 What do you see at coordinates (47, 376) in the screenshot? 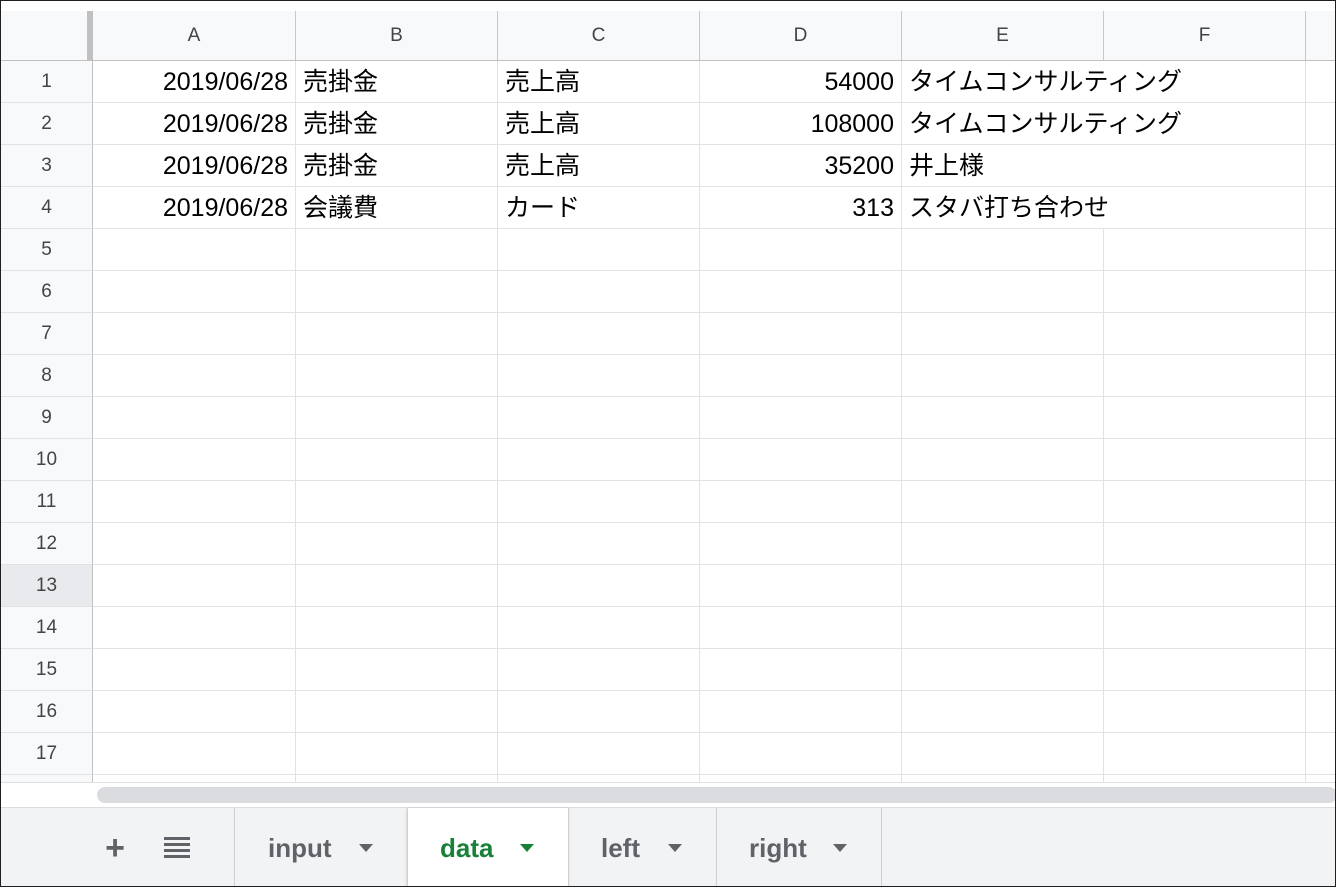
I see `row-header-8: 8` at bounding box center [47, 376].